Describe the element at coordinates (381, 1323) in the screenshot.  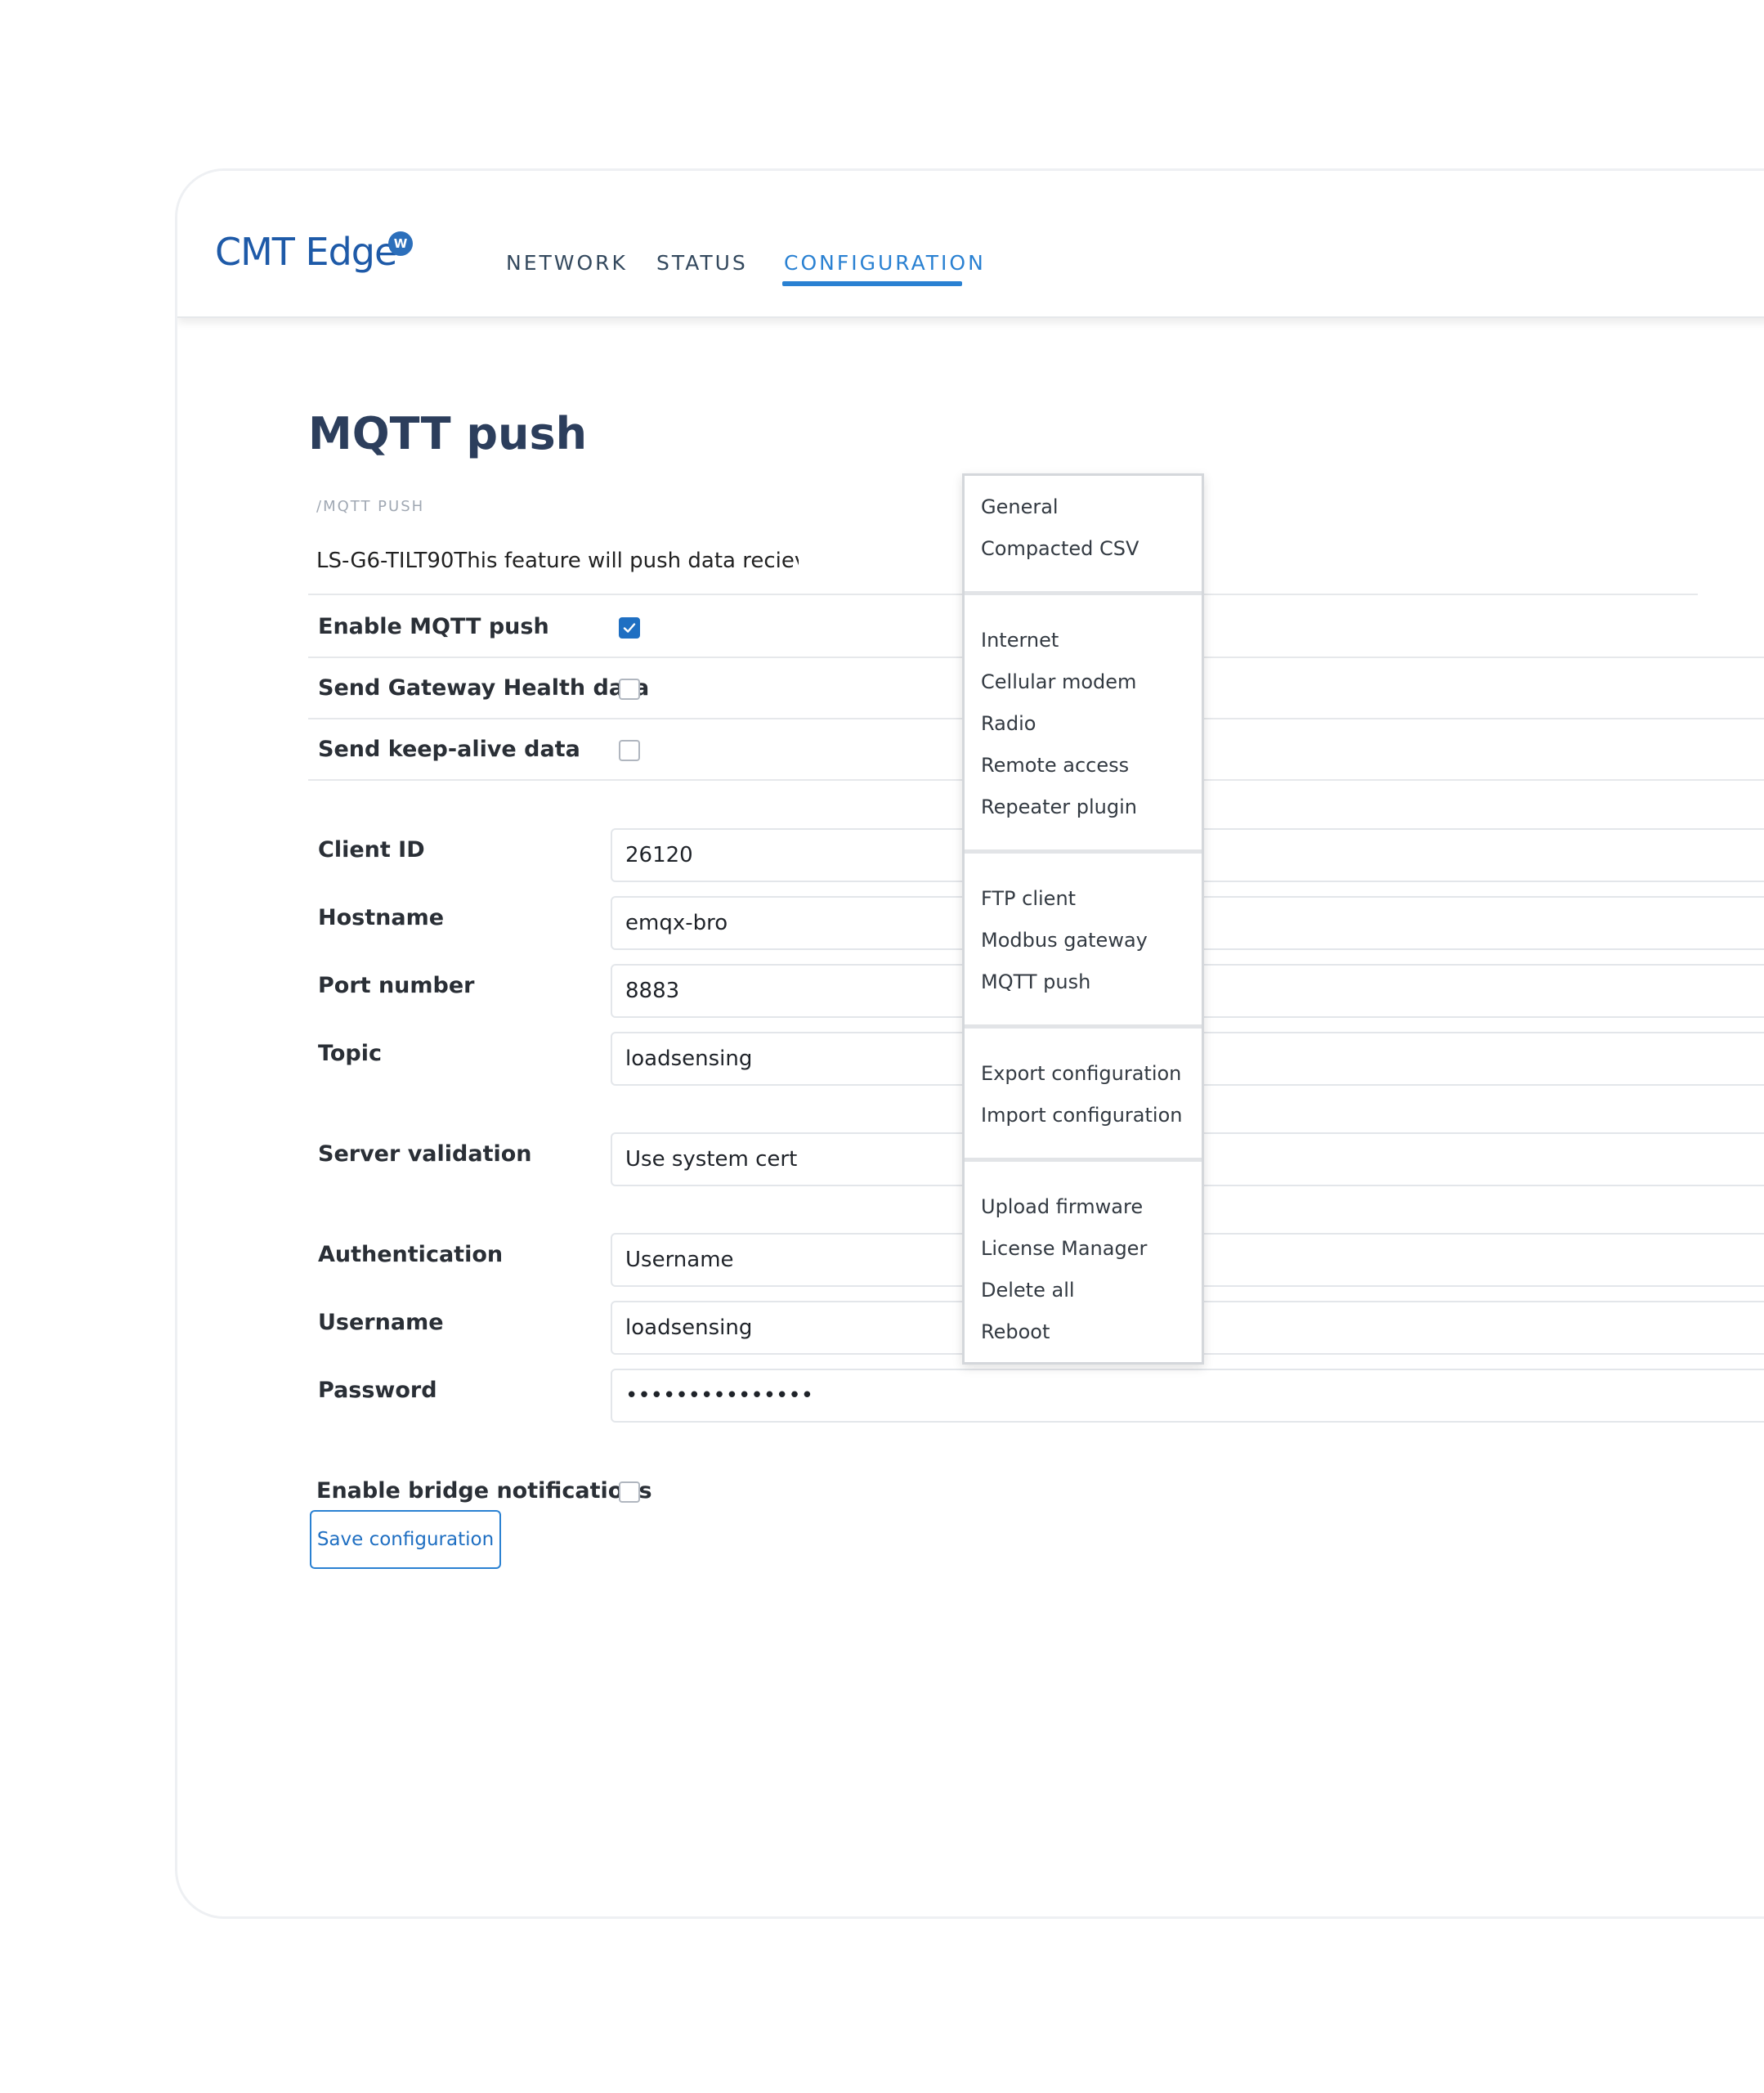
I see `username-label: Username` at that location.